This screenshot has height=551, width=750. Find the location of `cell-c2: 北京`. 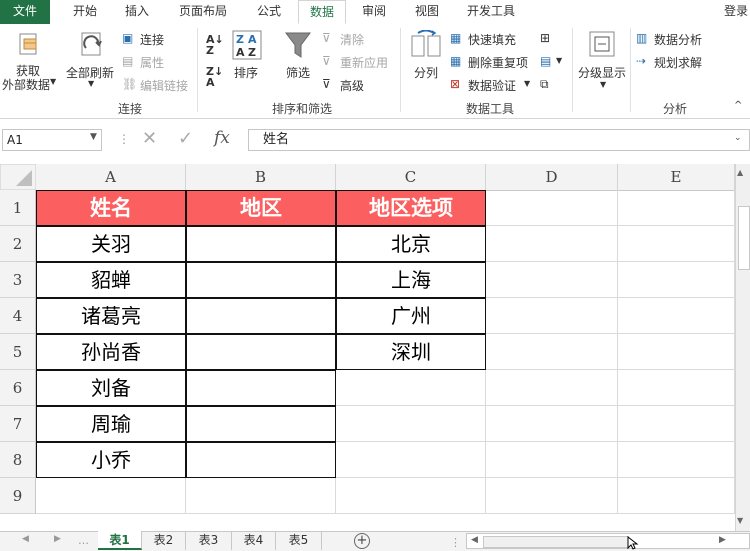

cell-c2: 北京 is located at coordinates (411, 244).